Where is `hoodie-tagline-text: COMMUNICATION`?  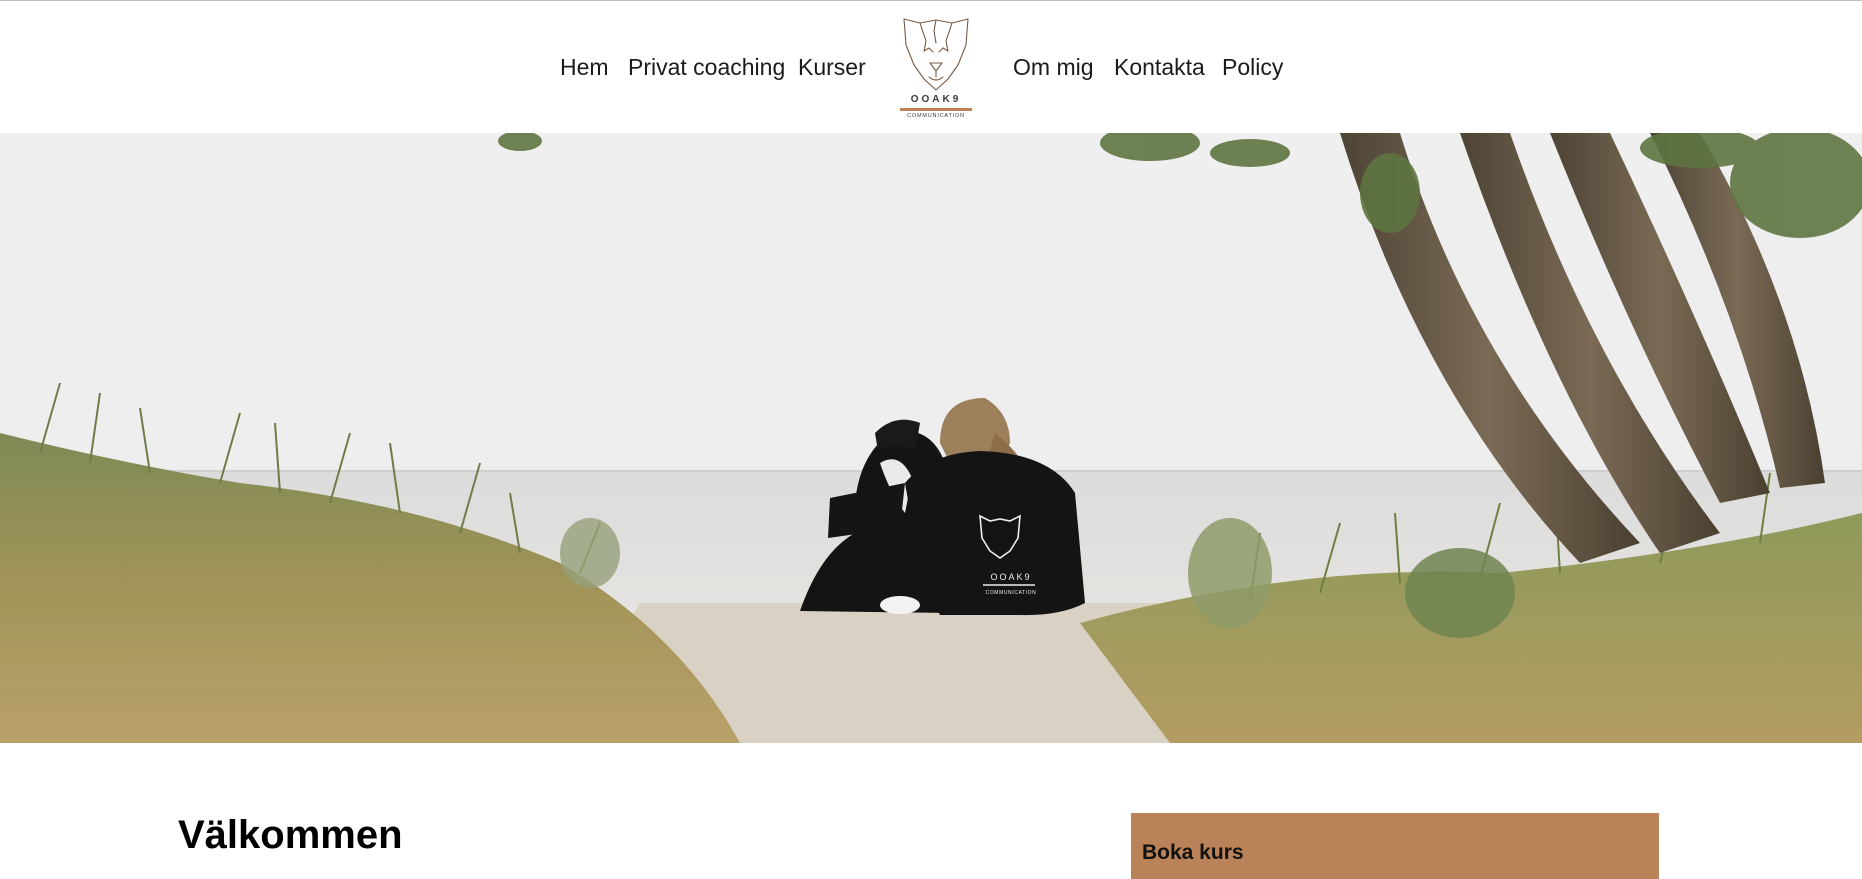
hoodie-tagline-text: COMMUNICATION is located at coordinates (1011, 593).